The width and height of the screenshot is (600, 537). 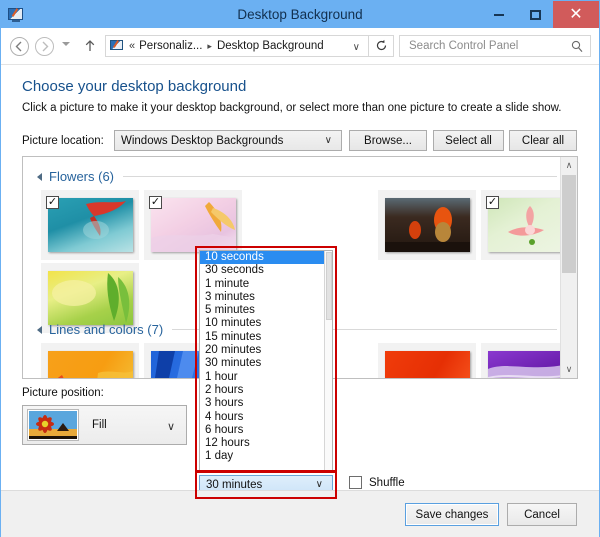 I want to click on search-icon, so click(x=577, y=46).